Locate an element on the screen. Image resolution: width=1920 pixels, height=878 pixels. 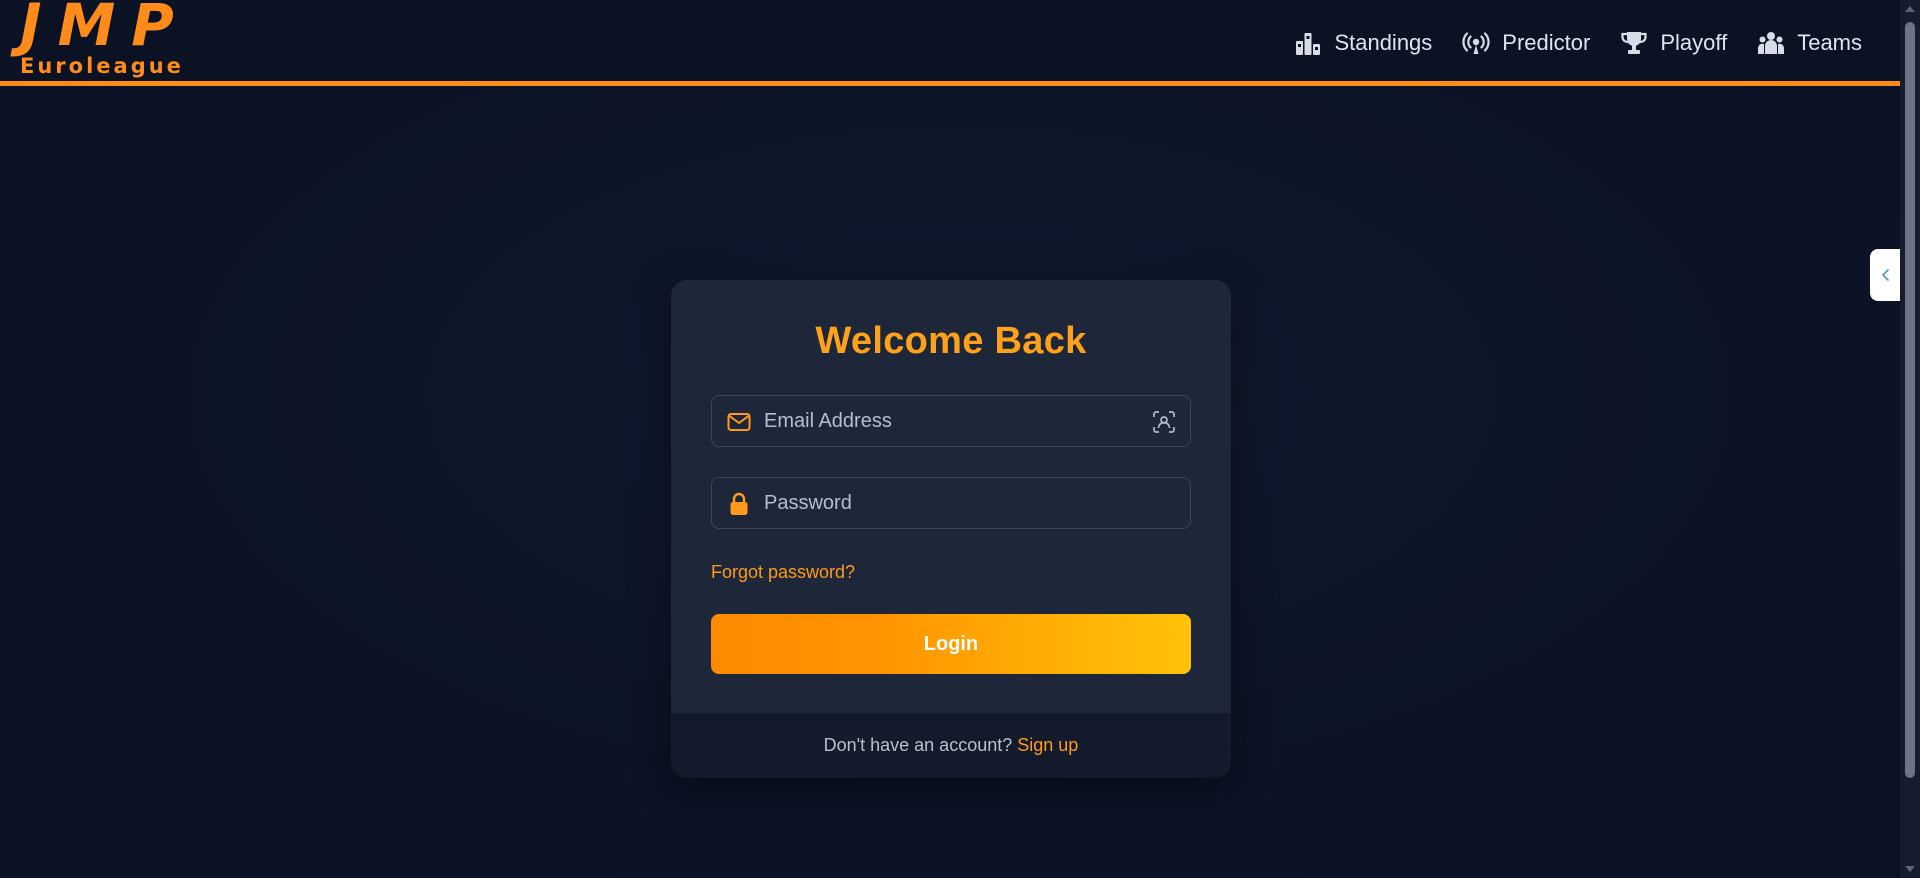
login-title: Welcome Back is located at coordinates (951, 341).